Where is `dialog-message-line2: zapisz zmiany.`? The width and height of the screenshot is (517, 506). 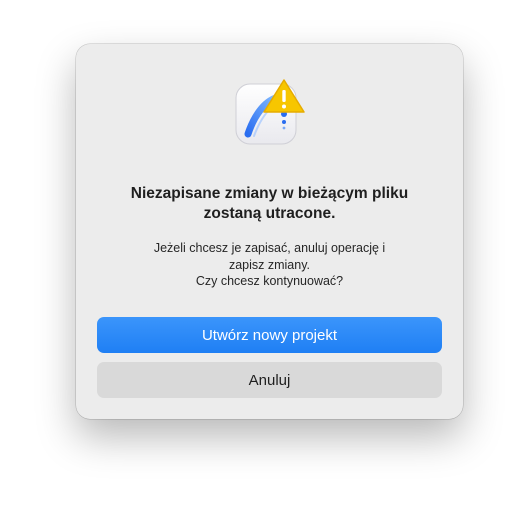 dialog-message-line2: zapisz zmiany. is located at coordinates (269, 264).